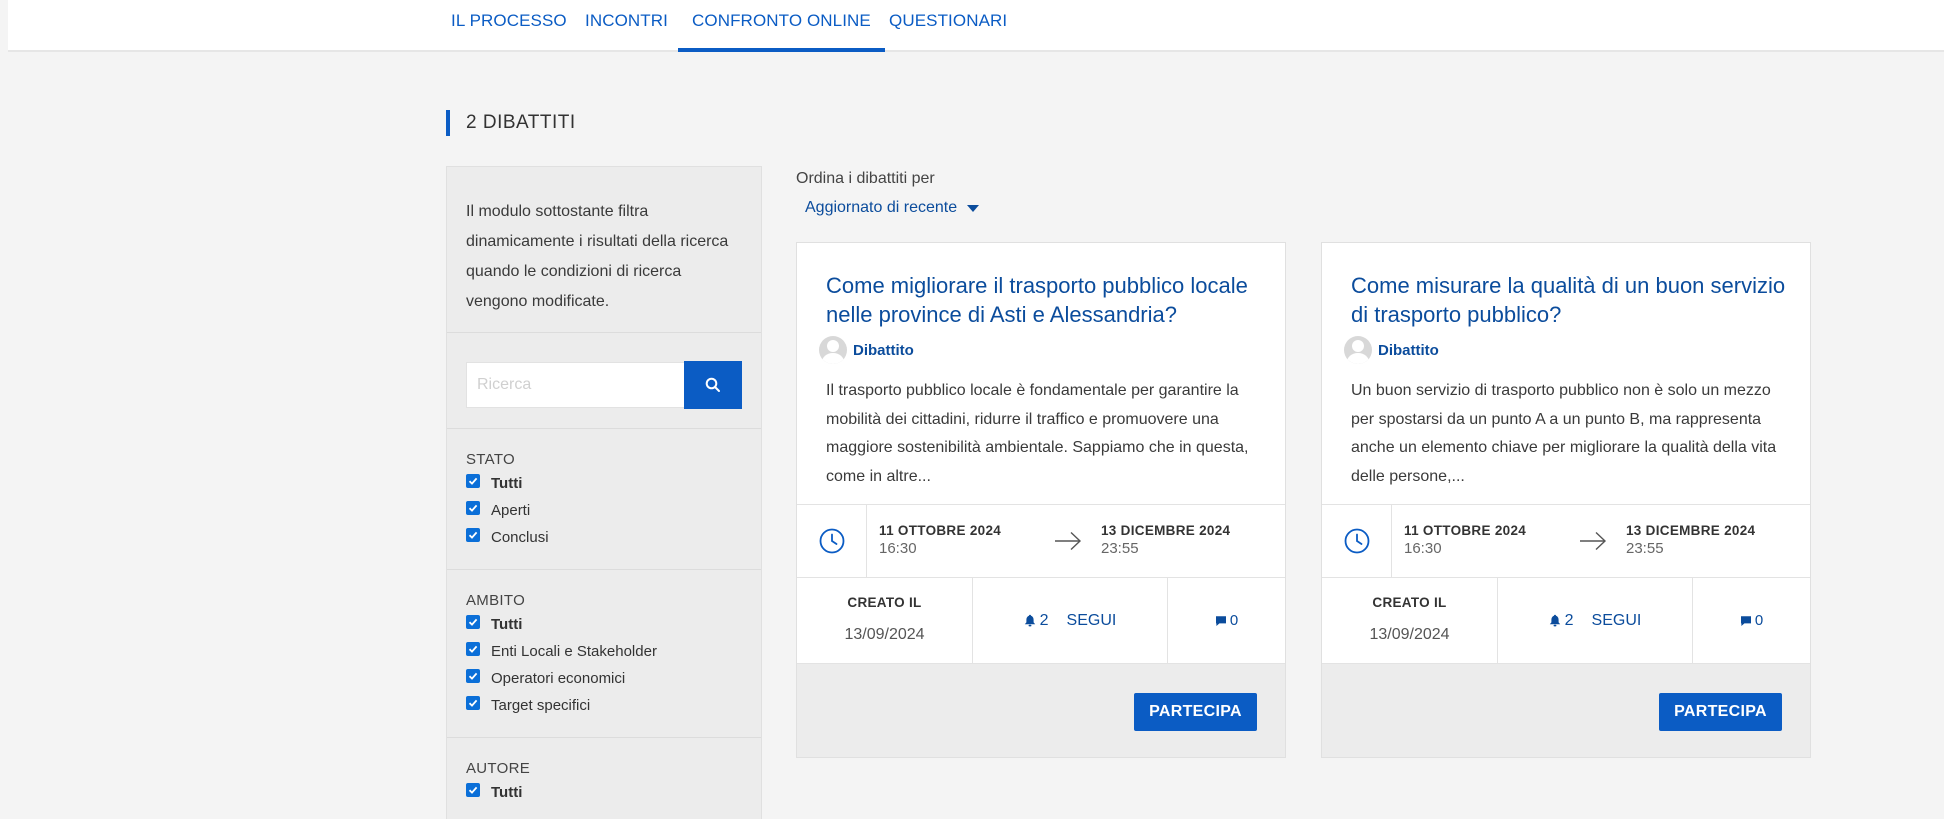 Image resolution: width=1944 pixels, height=819 pixels. What do you see at coordinates (520, 537) in the screenshot?
I see `filter-option-label: Conclusi` at bounding box center [520, 537].